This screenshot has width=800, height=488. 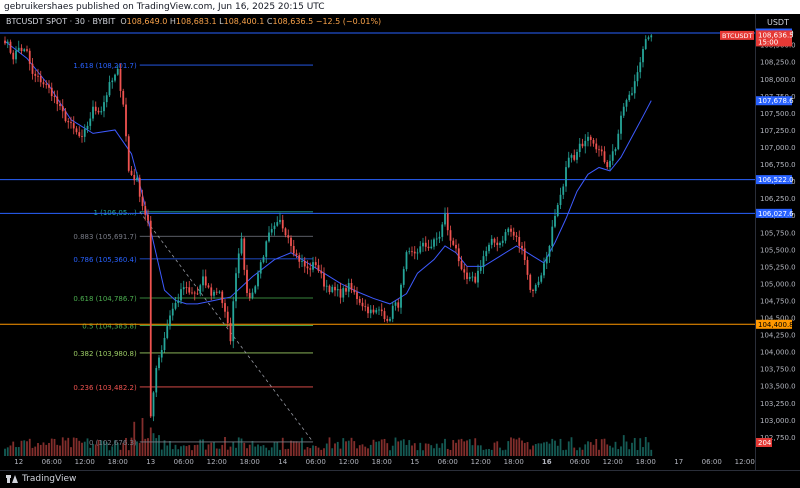 What do you see at coordinates (105, 237) in the screenshot?
I see `fib-level-label: 0.883 (105,691.7)` at bounding box center [105, 237].